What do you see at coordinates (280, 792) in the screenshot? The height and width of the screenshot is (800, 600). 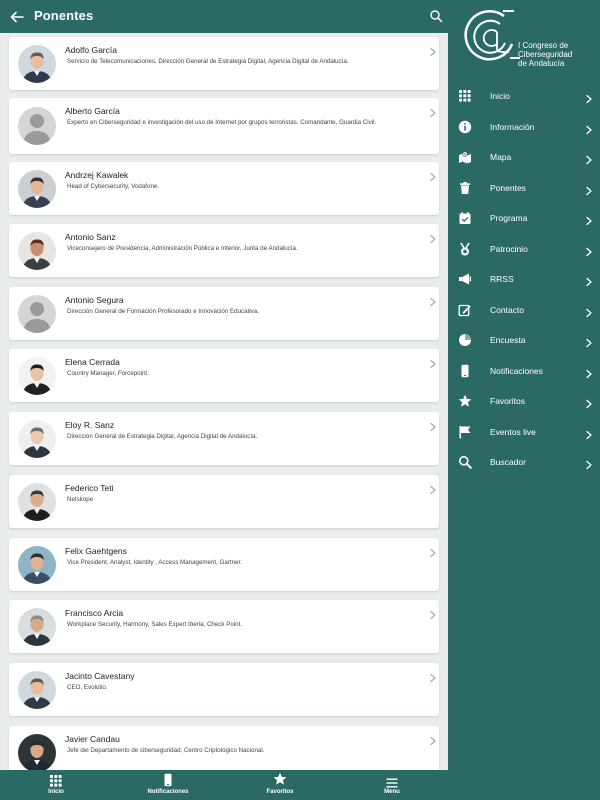 I see `nav-label: Favoritos` at bounding box center [280, 792].